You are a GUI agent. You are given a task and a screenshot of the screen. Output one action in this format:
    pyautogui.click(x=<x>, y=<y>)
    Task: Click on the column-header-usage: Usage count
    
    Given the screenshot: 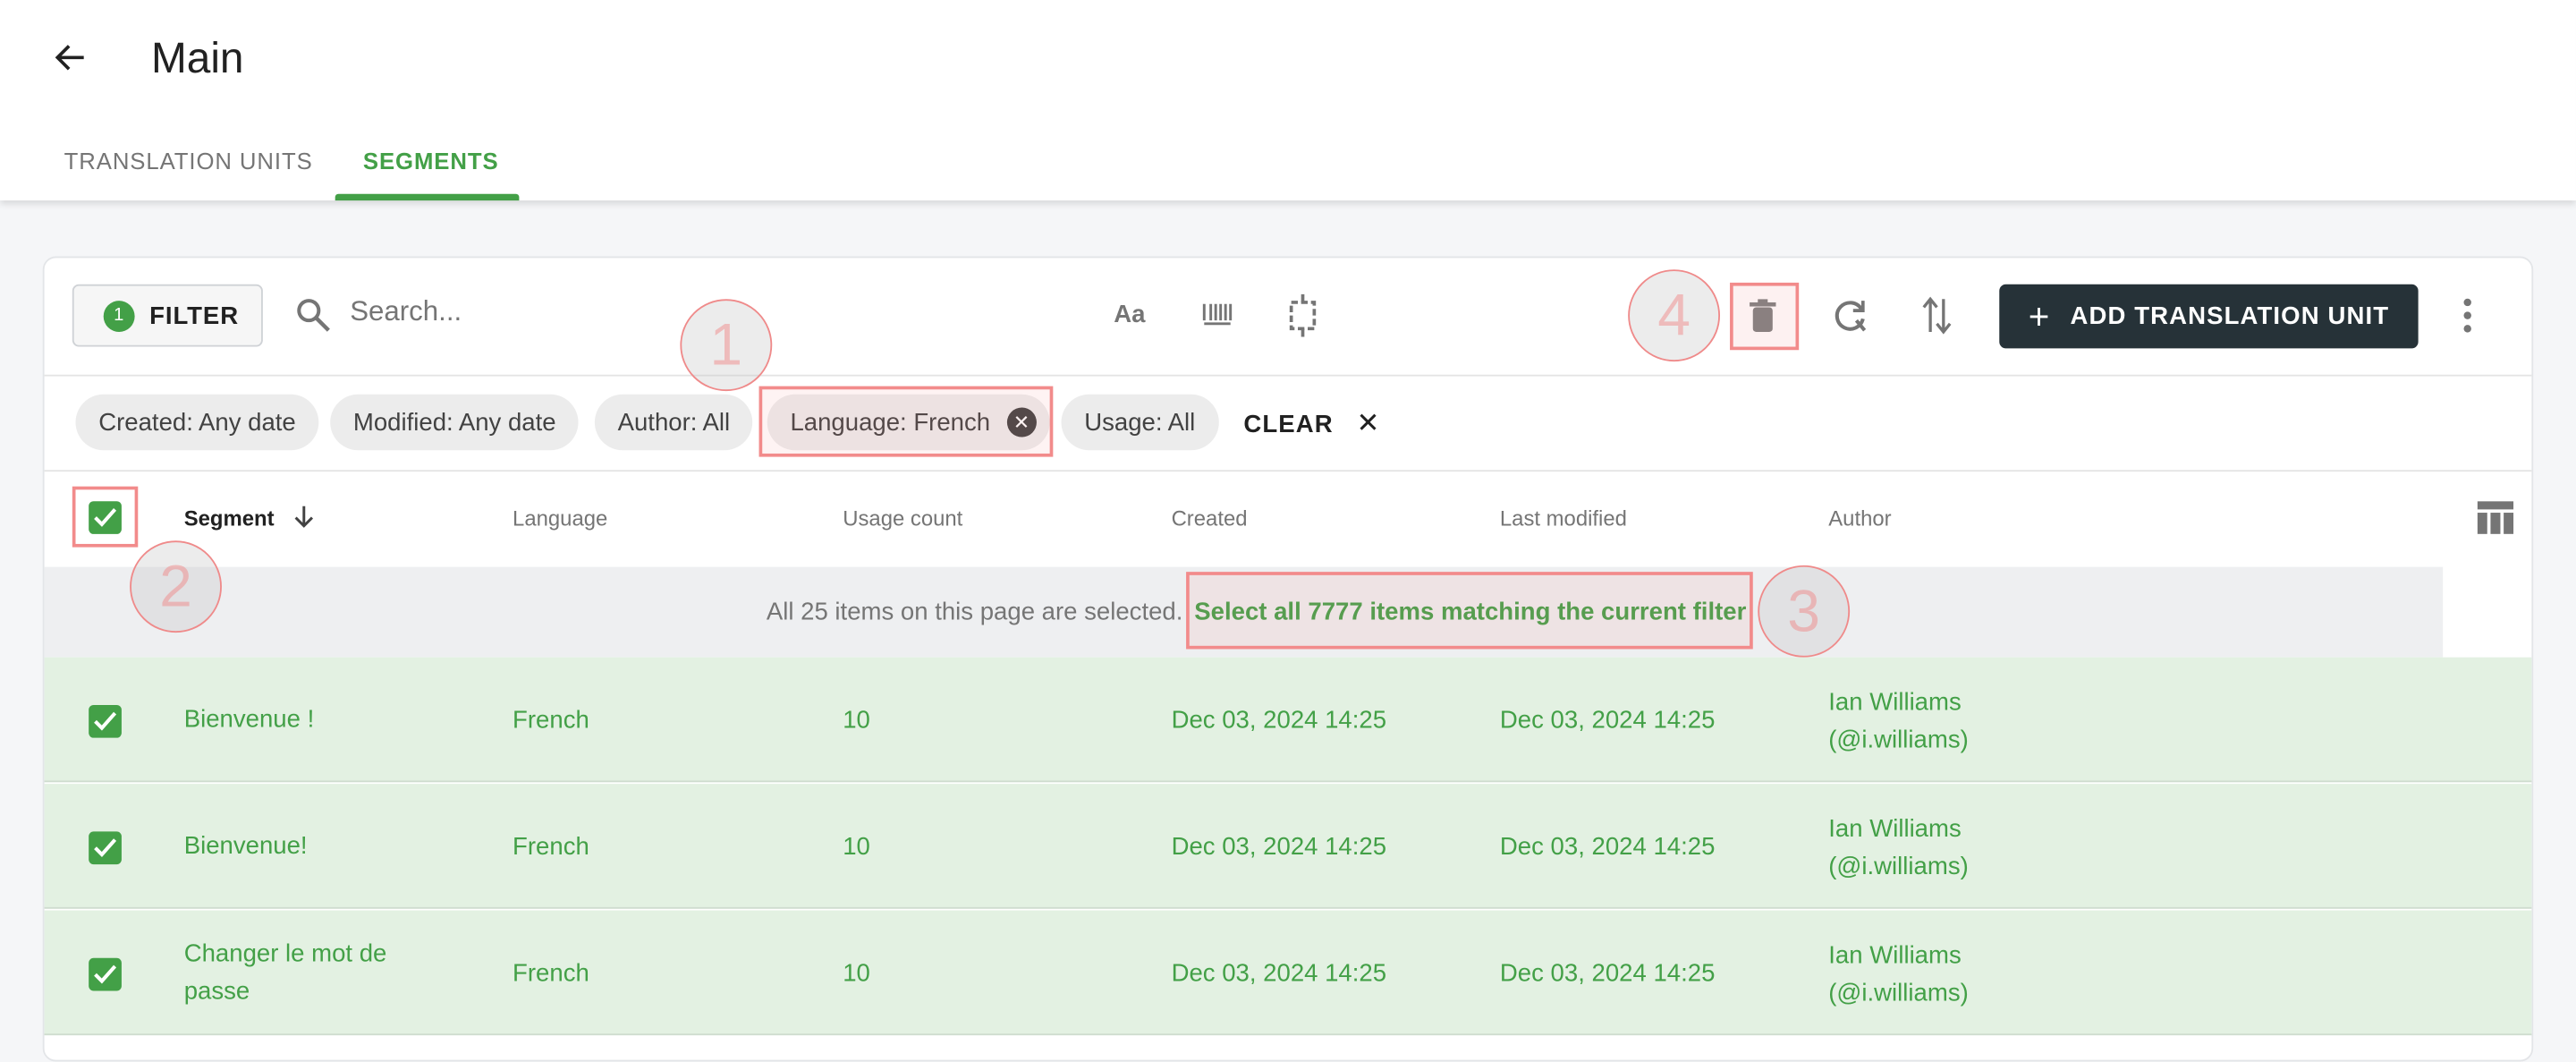 What is the action you would take?
    pyautogui.click(x=902, y=518)
    